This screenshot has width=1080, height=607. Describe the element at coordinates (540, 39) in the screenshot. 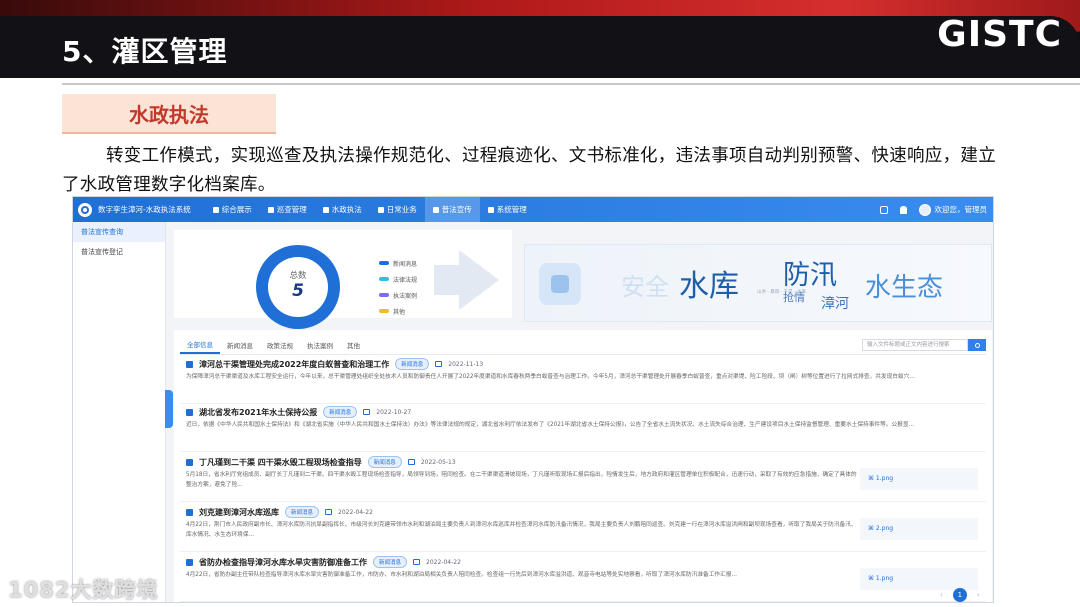

I see `slide-header: 5、灌区管理 GISTC` at that location.